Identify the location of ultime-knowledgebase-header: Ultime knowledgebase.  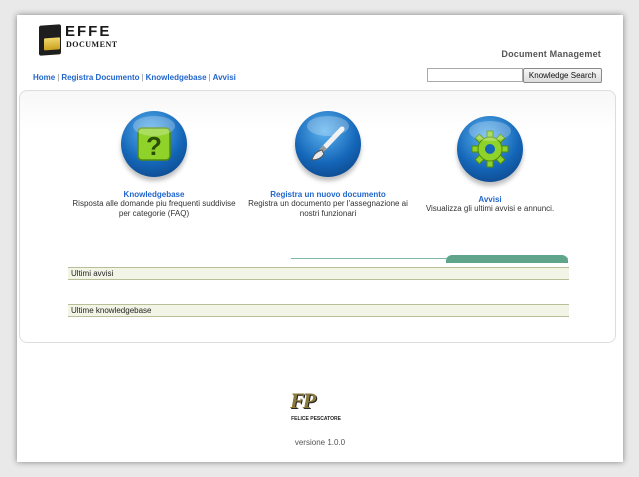
(318, 310).